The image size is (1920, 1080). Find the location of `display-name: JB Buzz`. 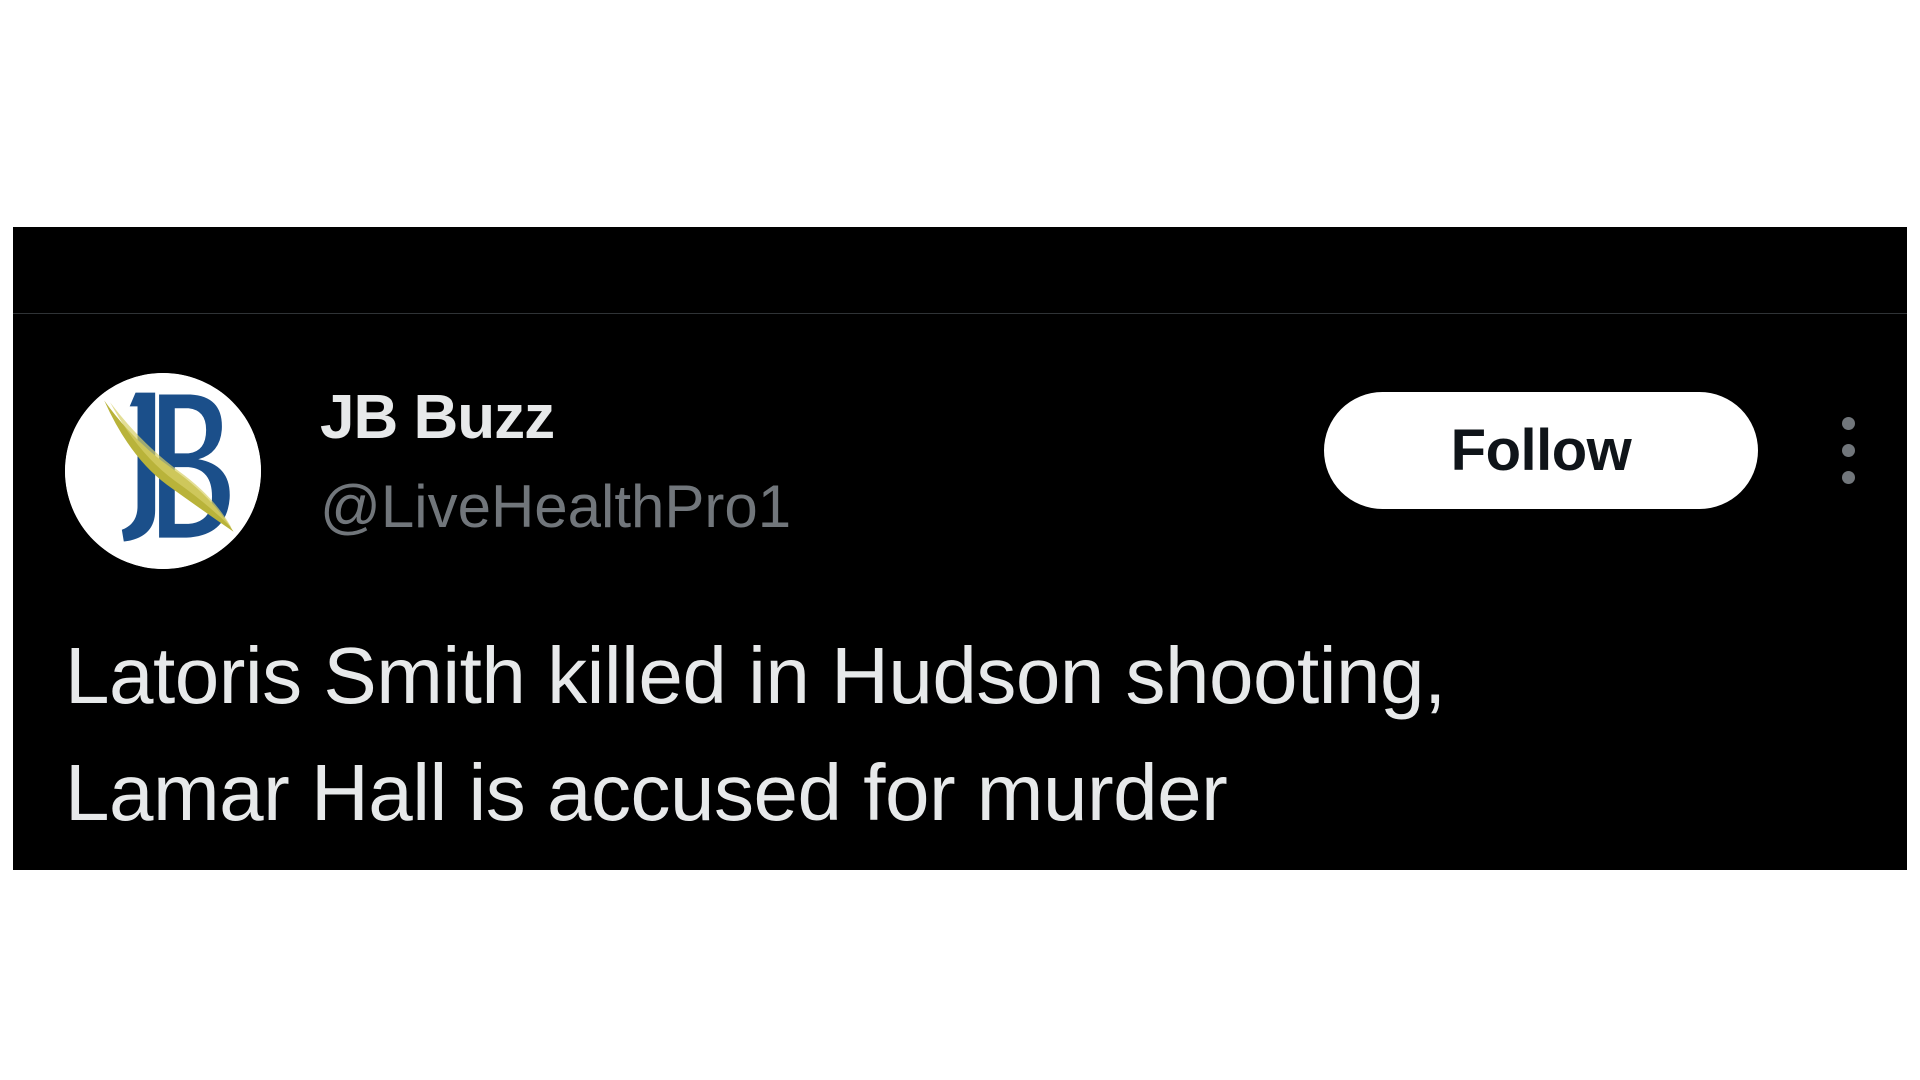

display-name: JB Buzz is located at coordinates (437, 418).